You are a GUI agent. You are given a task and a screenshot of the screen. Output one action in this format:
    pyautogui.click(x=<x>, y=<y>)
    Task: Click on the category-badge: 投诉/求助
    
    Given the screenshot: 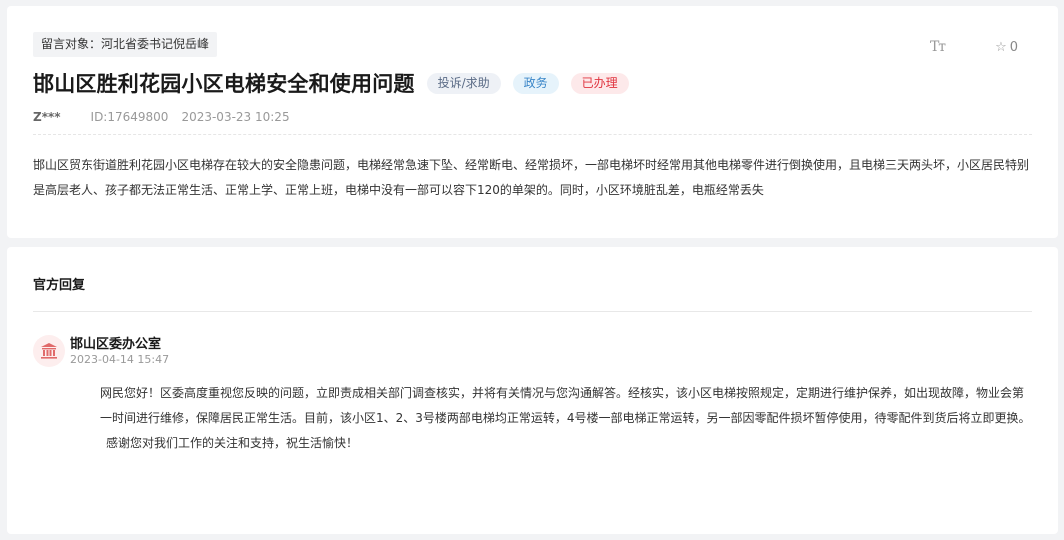 What is the action you would take?
    pyautogui.click(x=463, y=83)
    